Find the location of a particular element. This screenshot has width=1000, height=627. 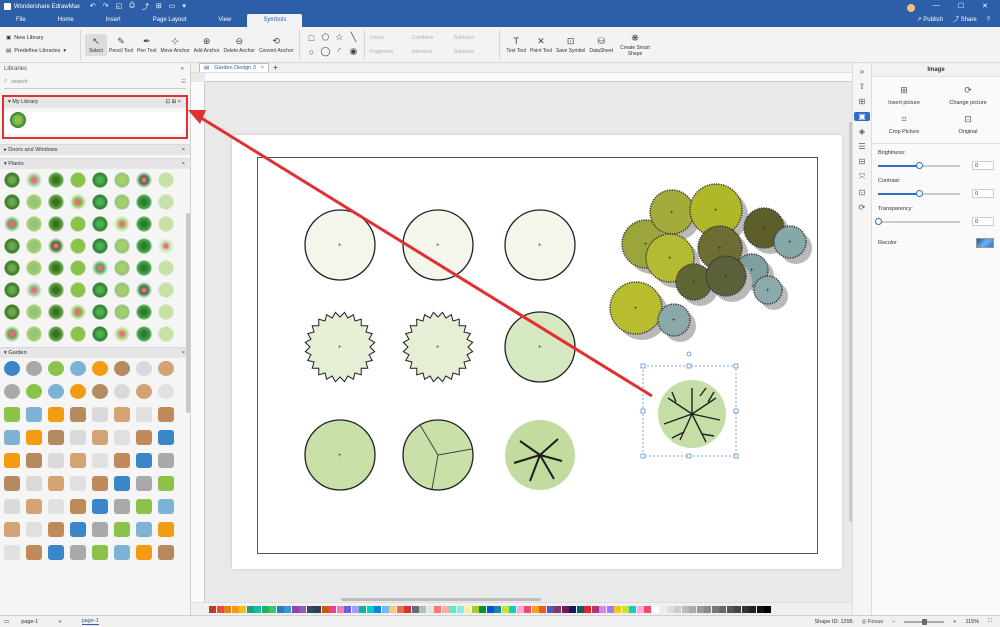

history-icon: ⟳ is located at coordinates (862, 207).